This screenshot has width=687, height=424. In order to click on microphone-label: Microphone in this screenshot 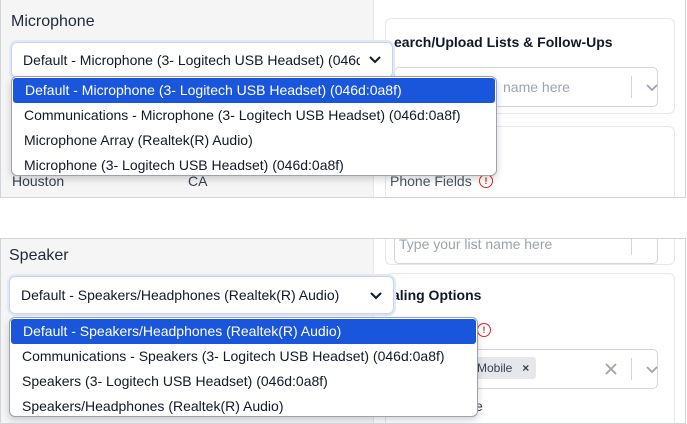, I will do `click(53, 21)`.